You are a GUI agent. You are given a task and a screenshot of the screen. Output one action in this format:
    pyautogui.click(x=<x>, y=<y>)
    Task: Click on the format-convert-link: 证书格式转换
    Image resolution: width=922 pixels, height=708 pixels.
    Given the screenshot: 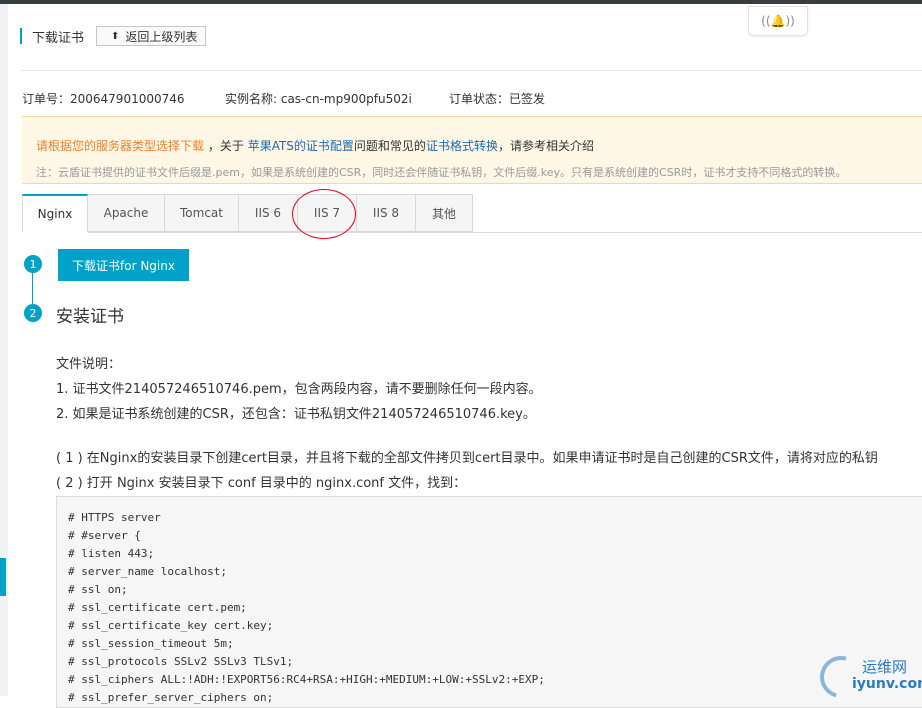 What is the action you would take?
    pyautogui.click(x=462, y=146)
    